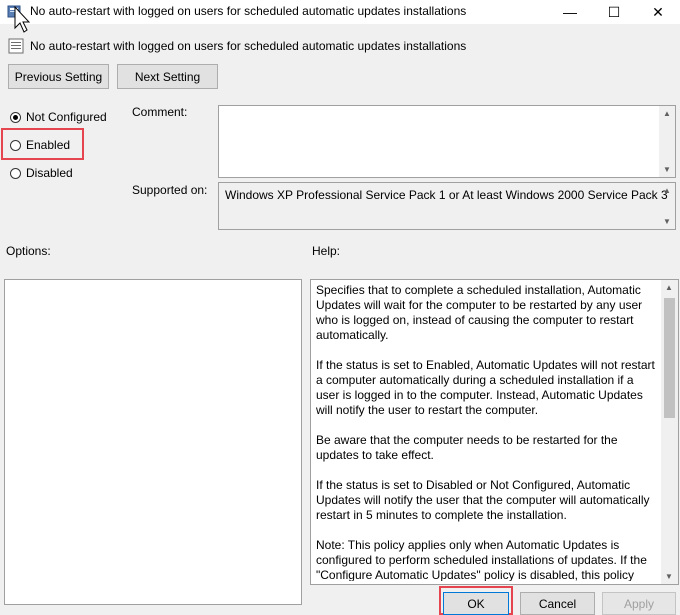  I want to click on help-scrollbar: ▲ ▼, so click(669, 432).